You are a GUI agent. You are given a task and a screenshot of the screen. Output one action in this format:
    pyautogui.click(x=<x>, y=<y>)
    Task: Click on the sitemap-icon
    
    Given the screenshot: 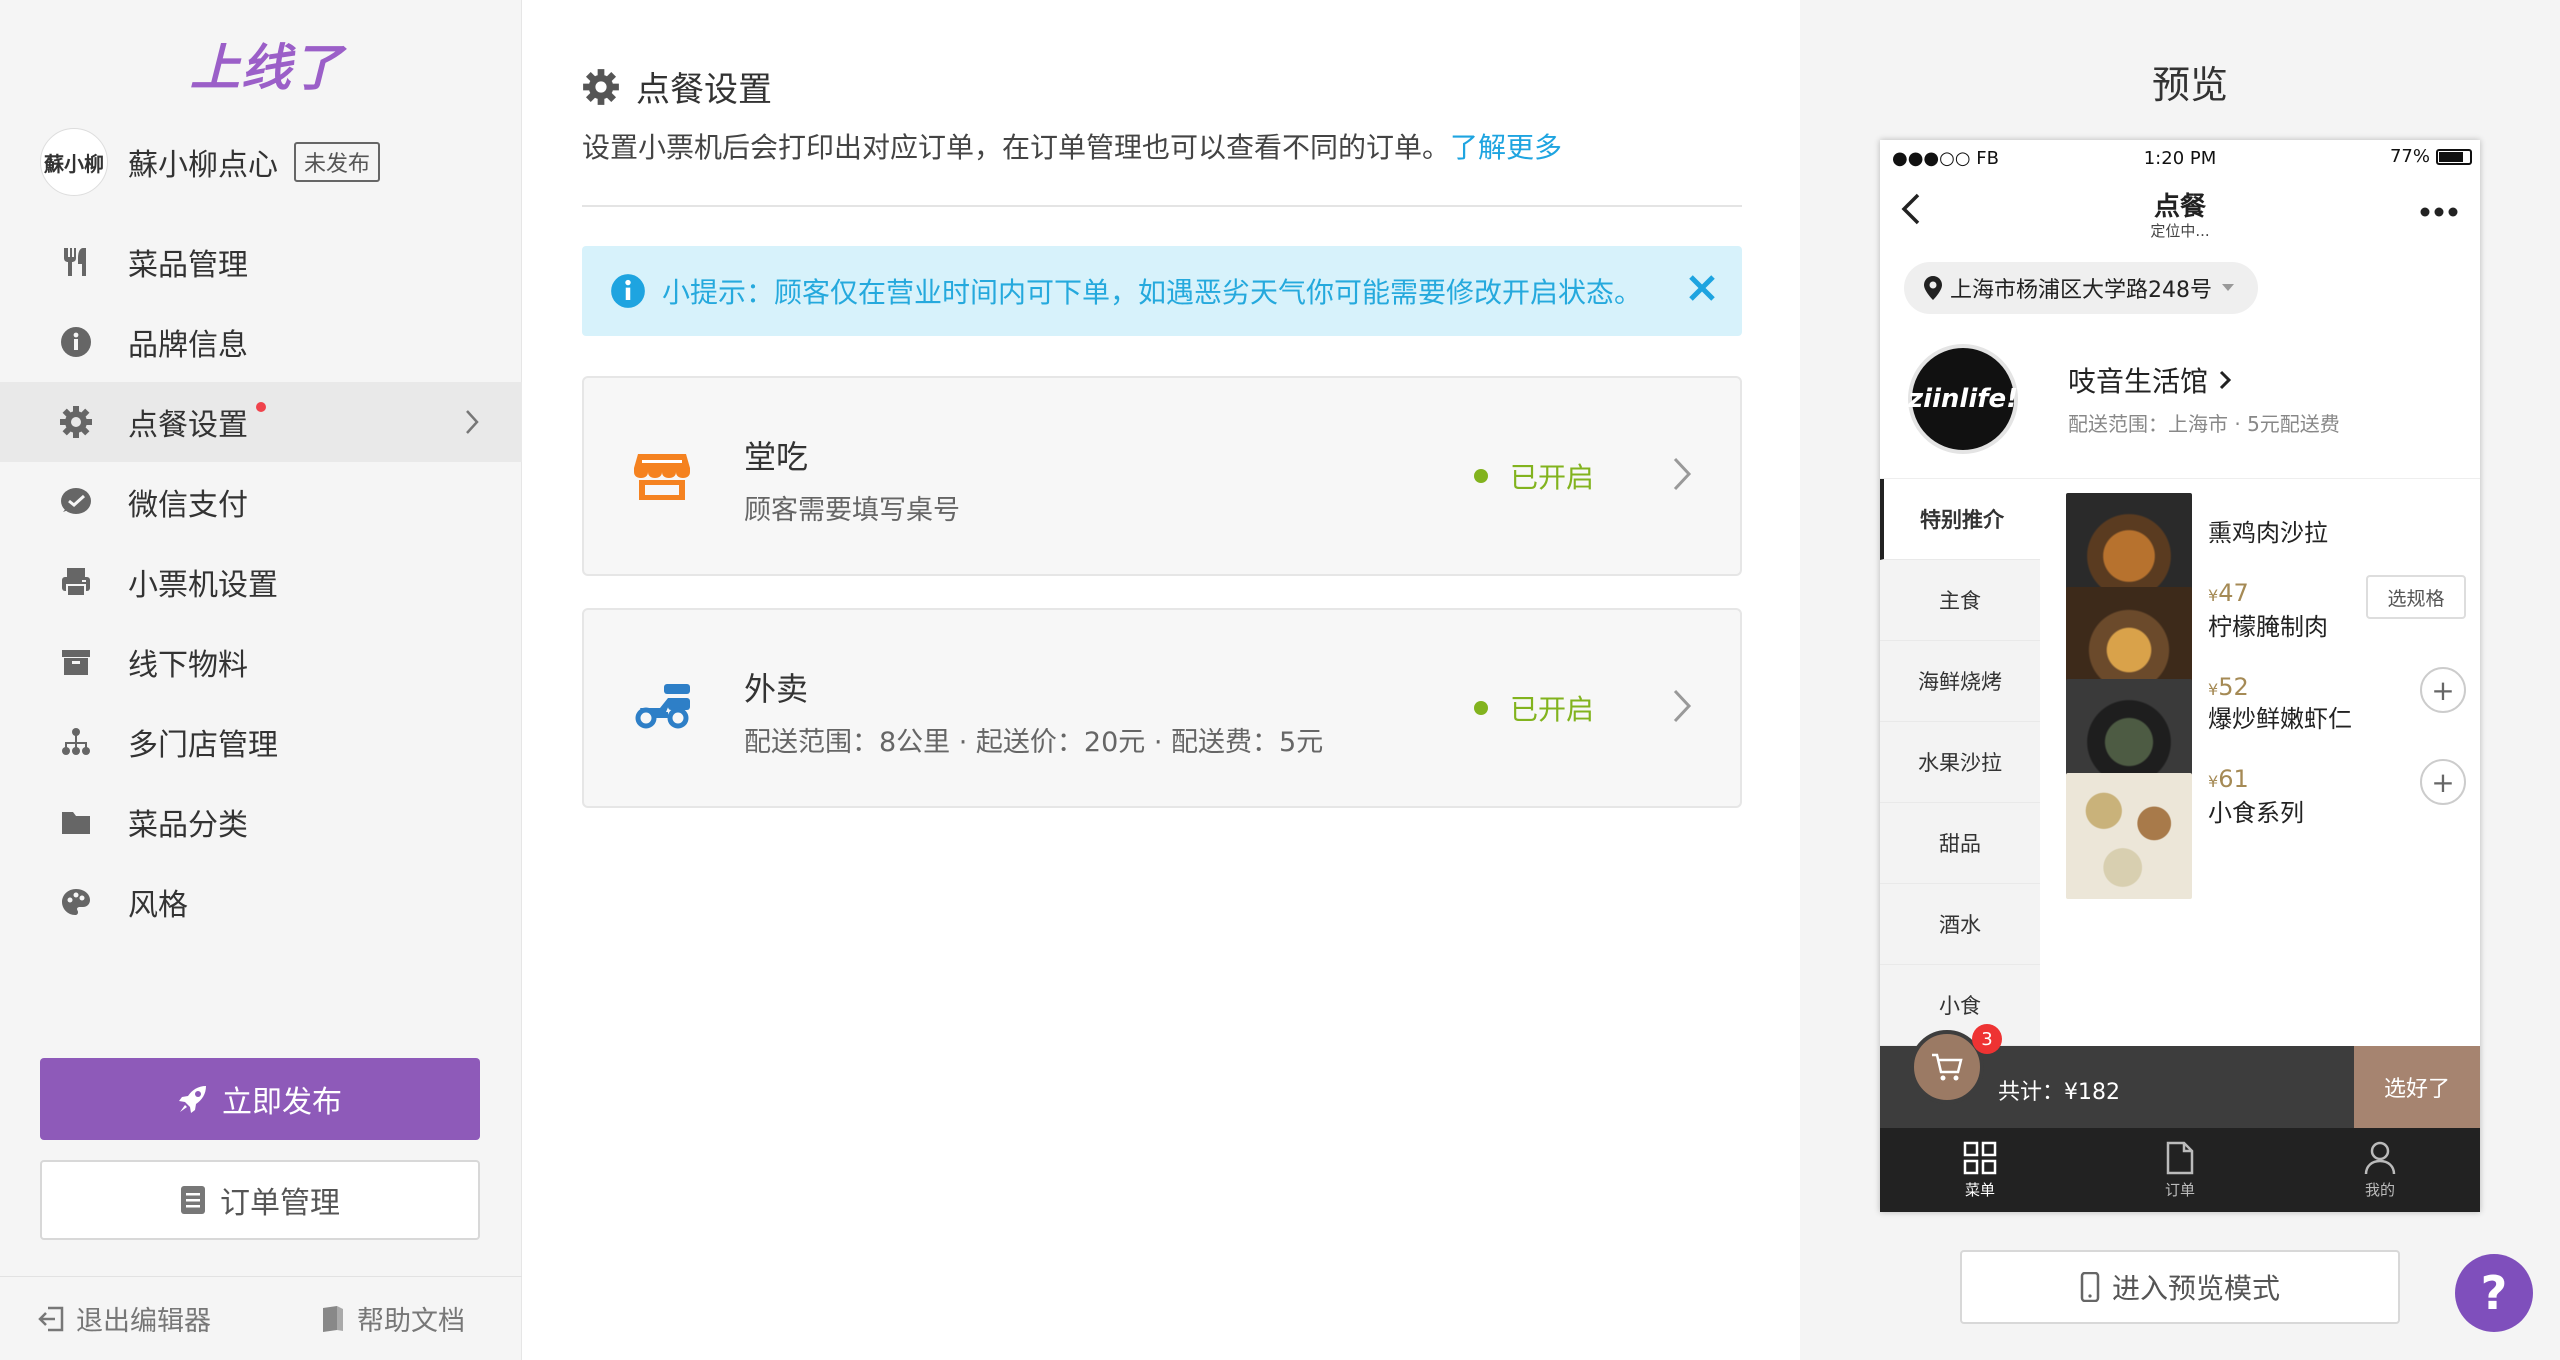 What is the action you would take?
    pyautogui.click(x=76, y=742)
    